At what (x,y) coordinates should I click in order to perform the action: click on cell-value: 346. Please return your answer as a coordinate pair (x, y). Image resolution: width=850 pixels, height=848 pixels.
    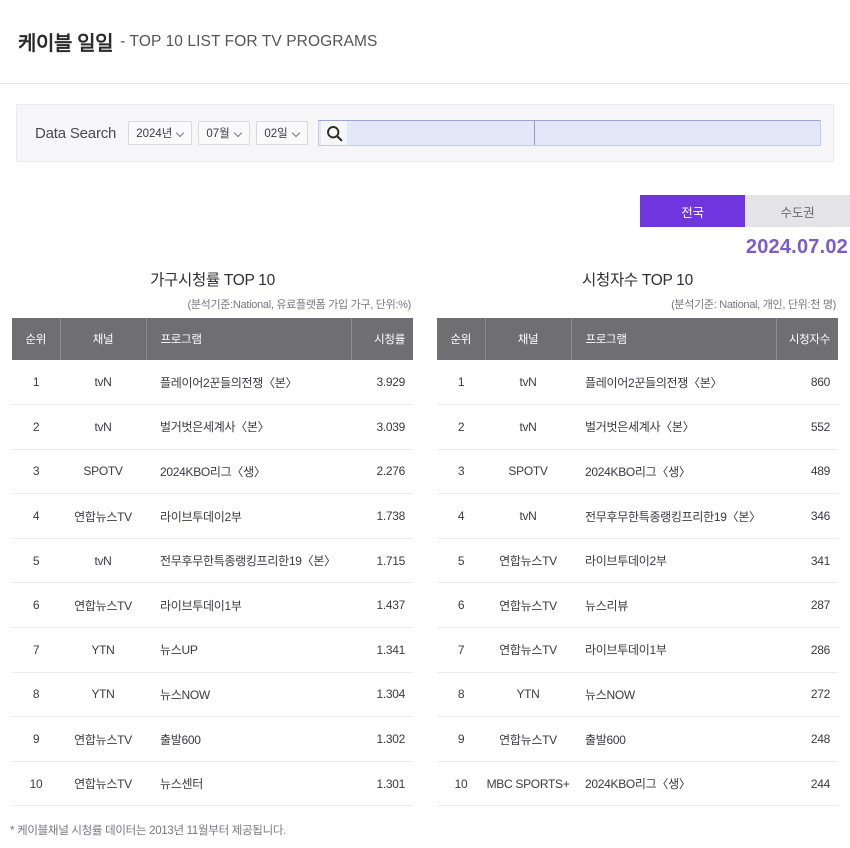
    Looking at the image, I should click on (807, 516).